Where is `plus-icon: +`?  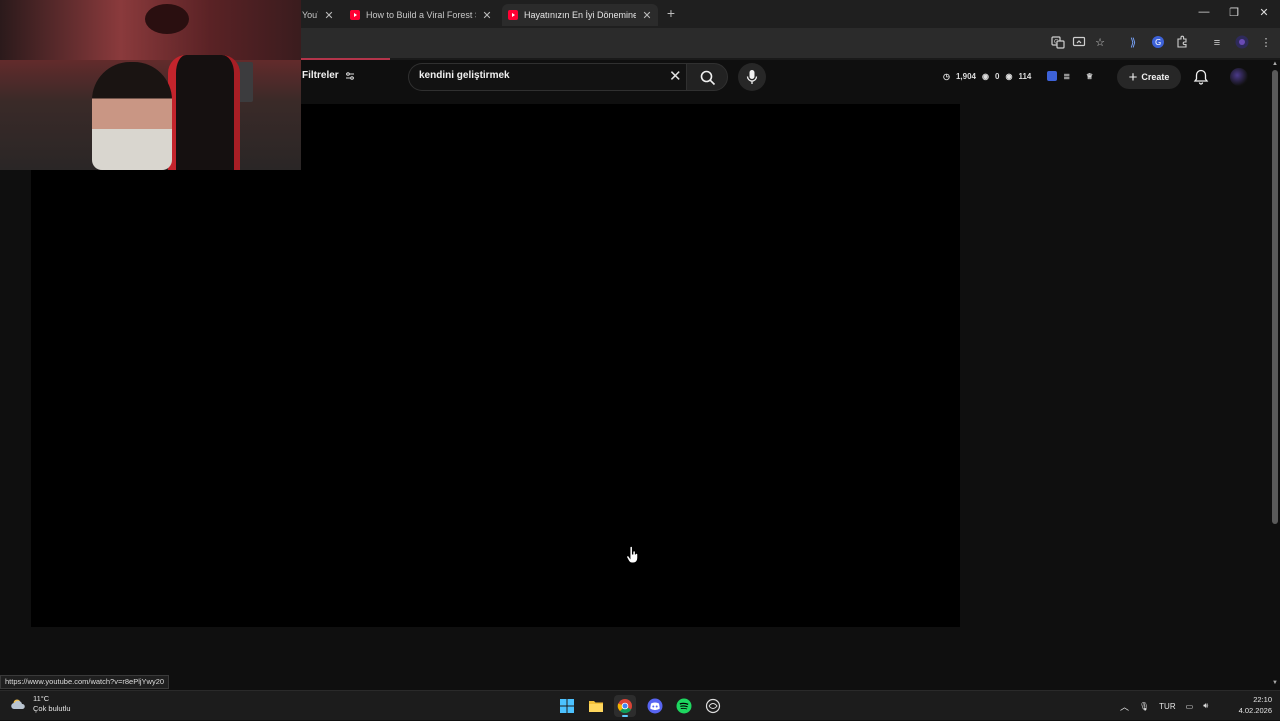 plus-icon: + is located at coordinates (1133, 77).